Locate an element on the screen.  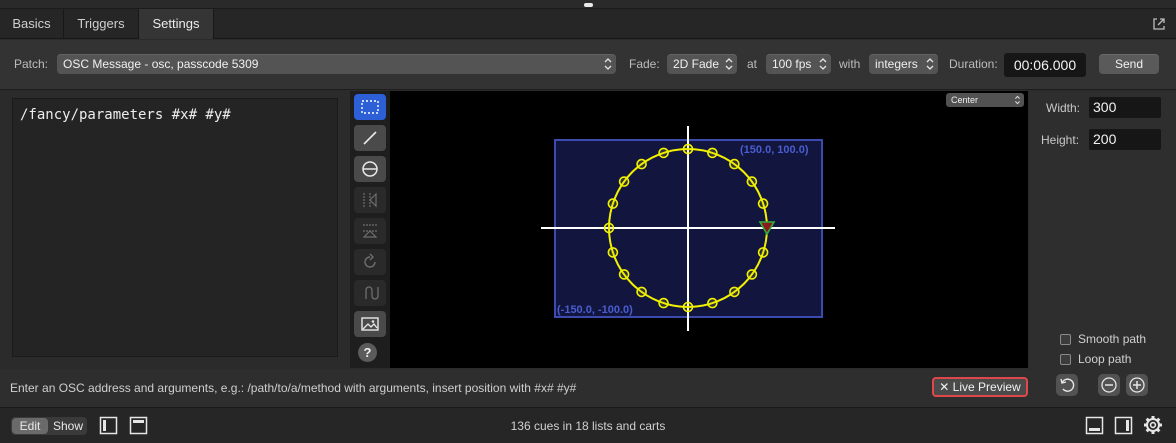
remove-point-button is located at coordinates (1109, 385).